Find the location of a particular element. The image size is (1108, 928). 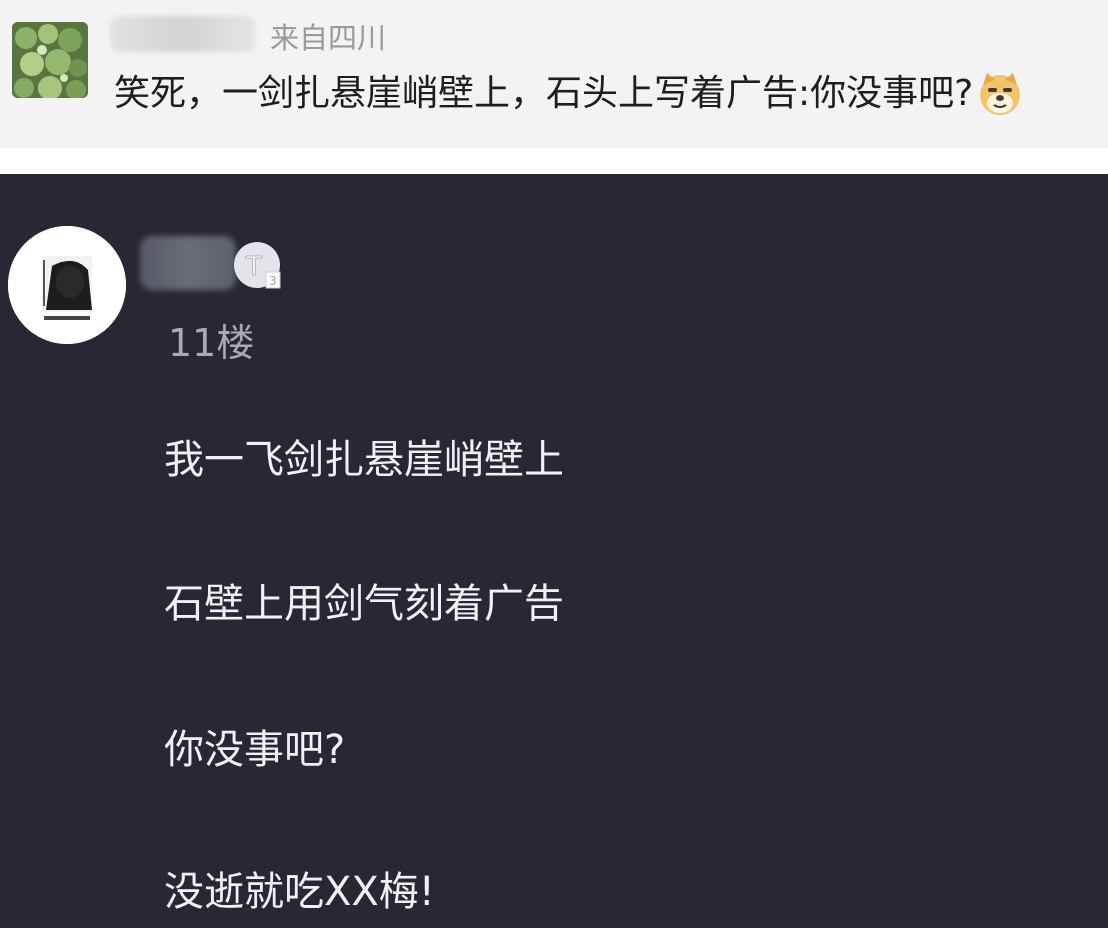

post-author-avatar is located at coordinates (67, 285).